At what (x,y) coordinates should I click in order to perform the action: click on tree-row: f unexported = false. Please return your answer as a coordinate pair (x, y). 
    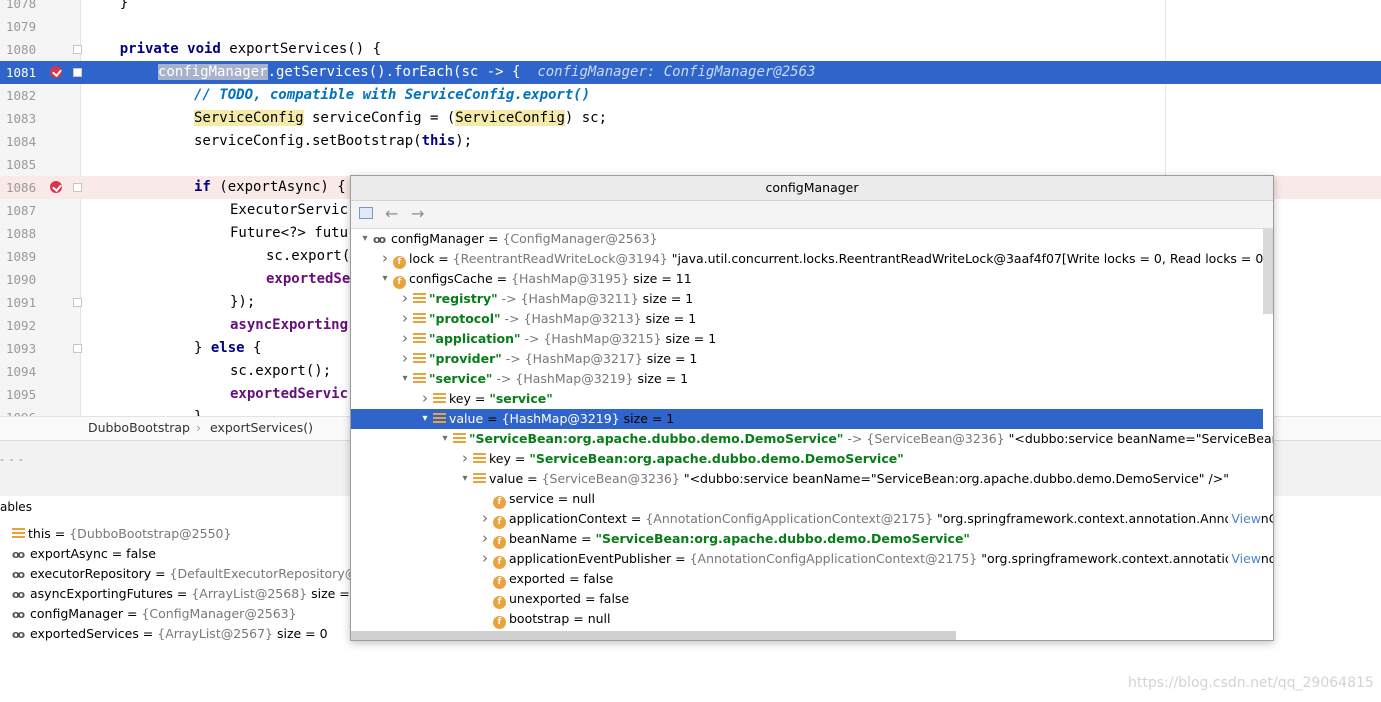
    Looking at the image, I should click on (807, 599).